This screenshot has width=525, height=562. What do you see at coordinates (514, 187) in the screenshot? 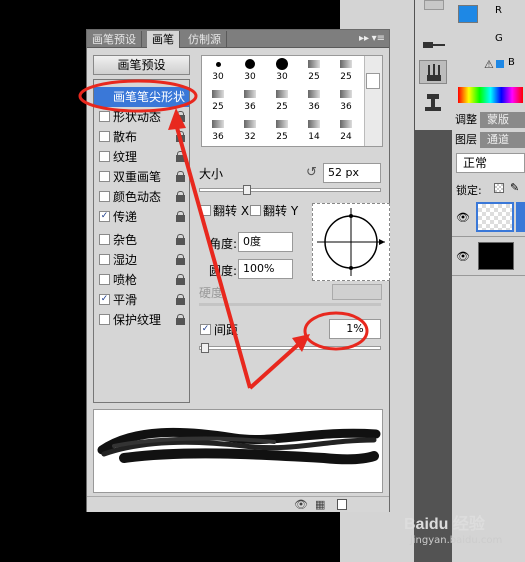
I see `lock-paint-icon: ✎` at bounding box center [514, 187].